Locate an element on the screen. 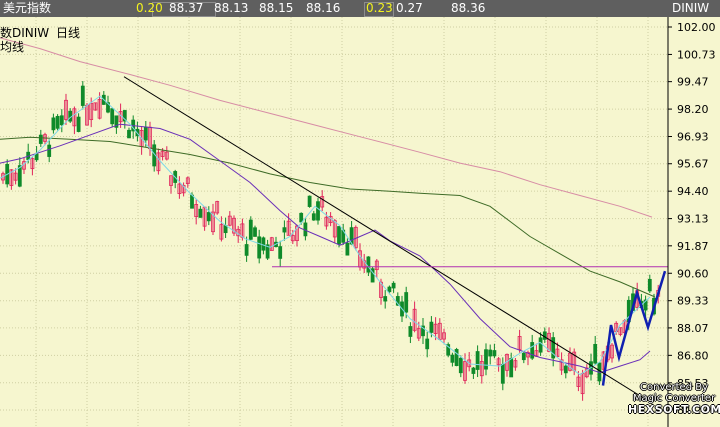 The image size is (720, 427). quote-last: 88.36 is located at coordinates (468, 8).